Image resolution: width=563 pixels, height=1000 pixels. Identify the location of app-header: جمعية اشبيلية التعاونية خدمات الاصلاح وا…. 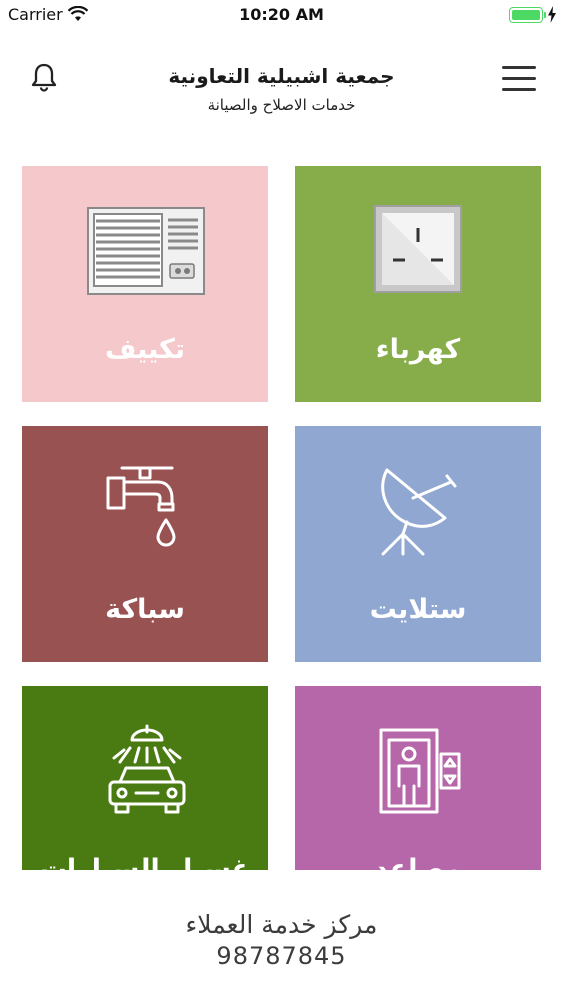
(281, 90).